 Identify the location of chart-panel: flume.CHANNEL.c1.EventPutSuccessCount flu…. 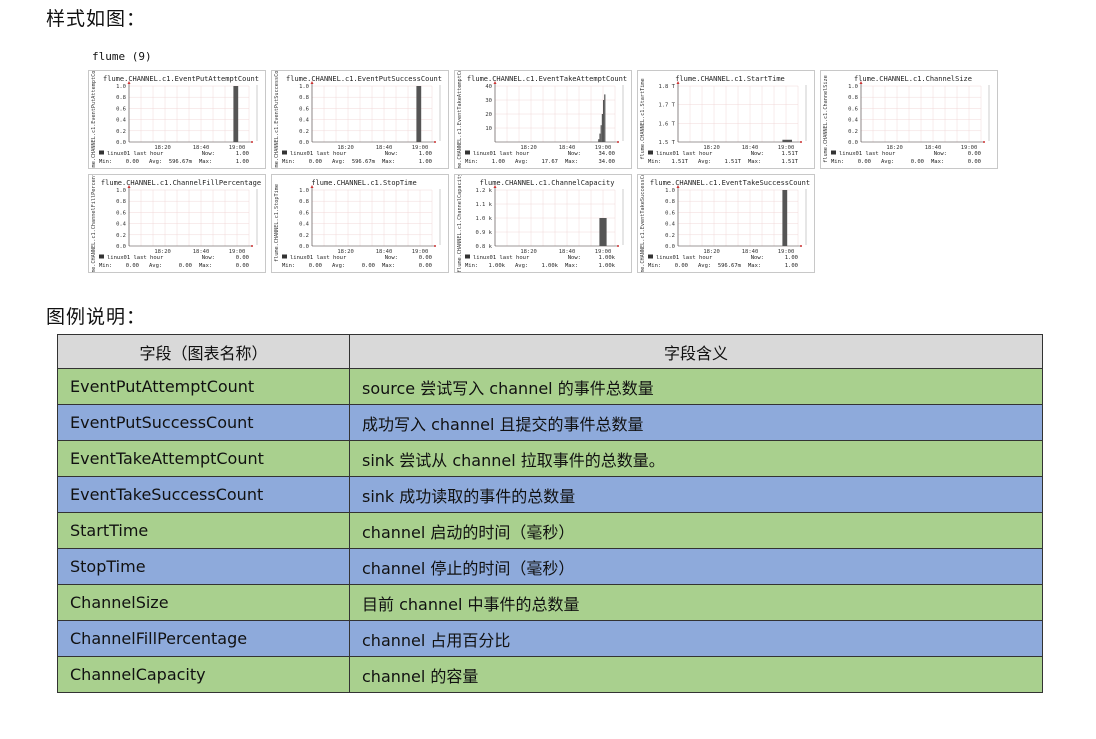
(360, 119).